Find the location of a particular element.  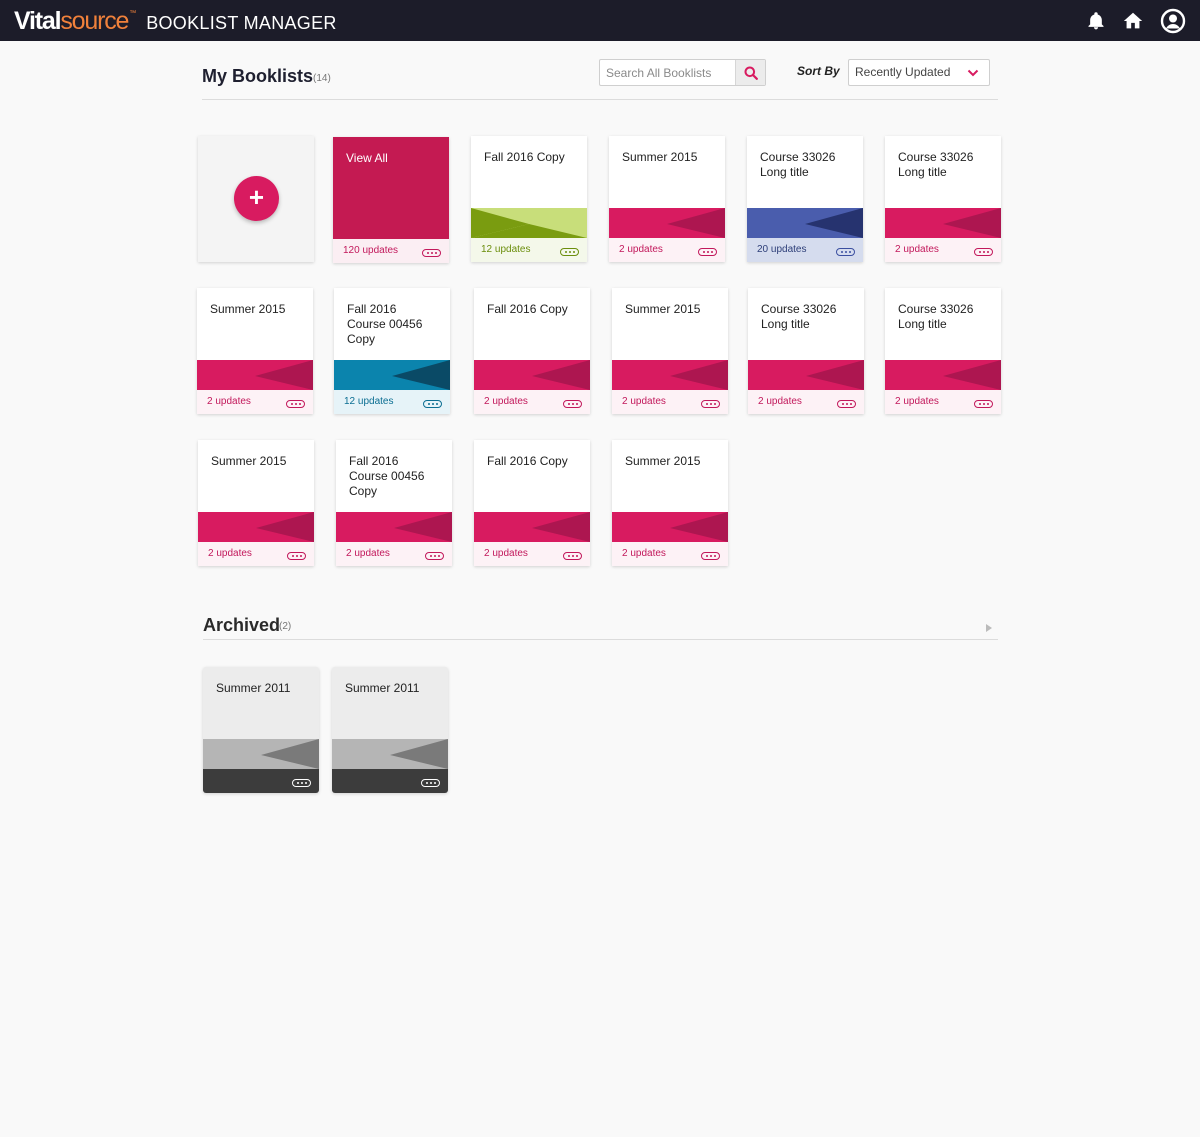

booklist-card: Fall 2016 Course 00456 Copy 2 updates is located at coordinates (394, 503).